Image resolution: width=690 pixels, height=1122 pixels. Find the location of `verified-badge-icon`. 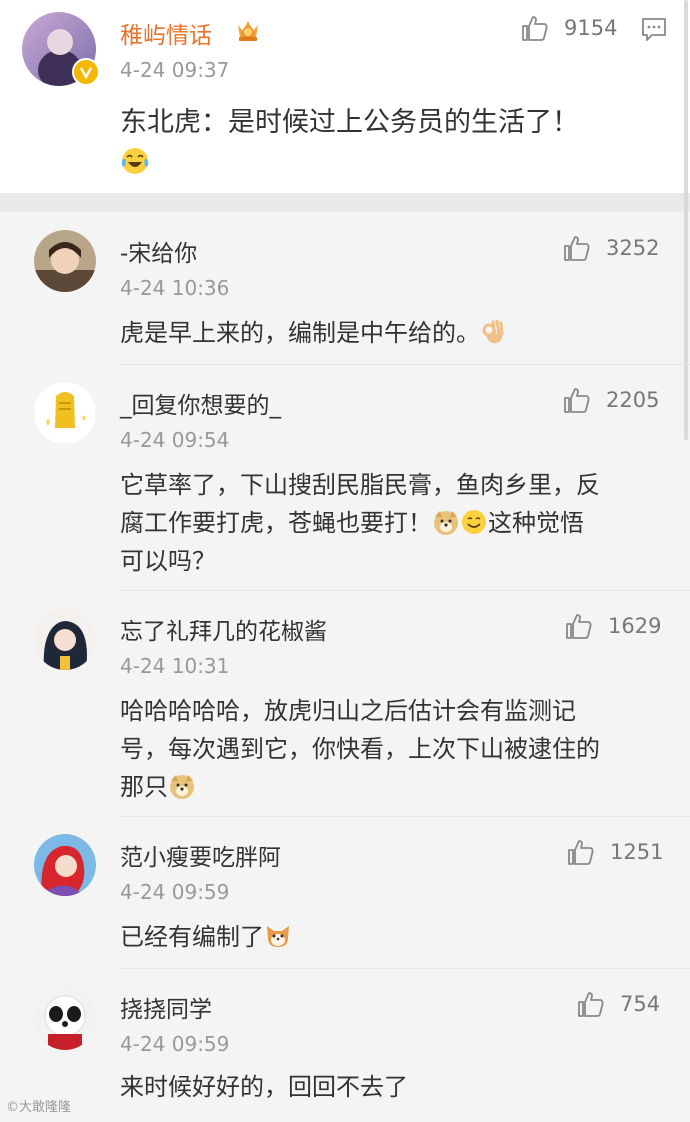

verified-badge-icon is located at coordinates (86, 72).